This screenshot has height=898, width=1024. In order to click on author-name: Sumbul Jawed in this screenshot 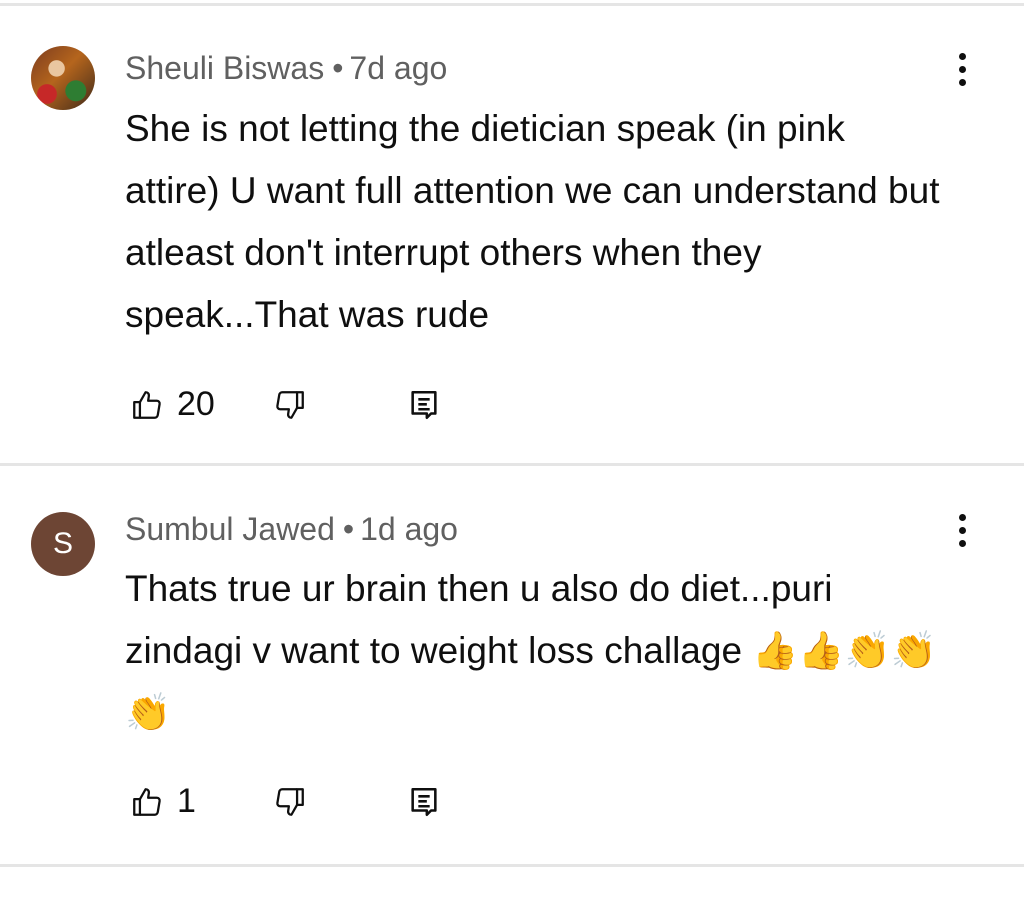, I will do `click(230, 529)`.